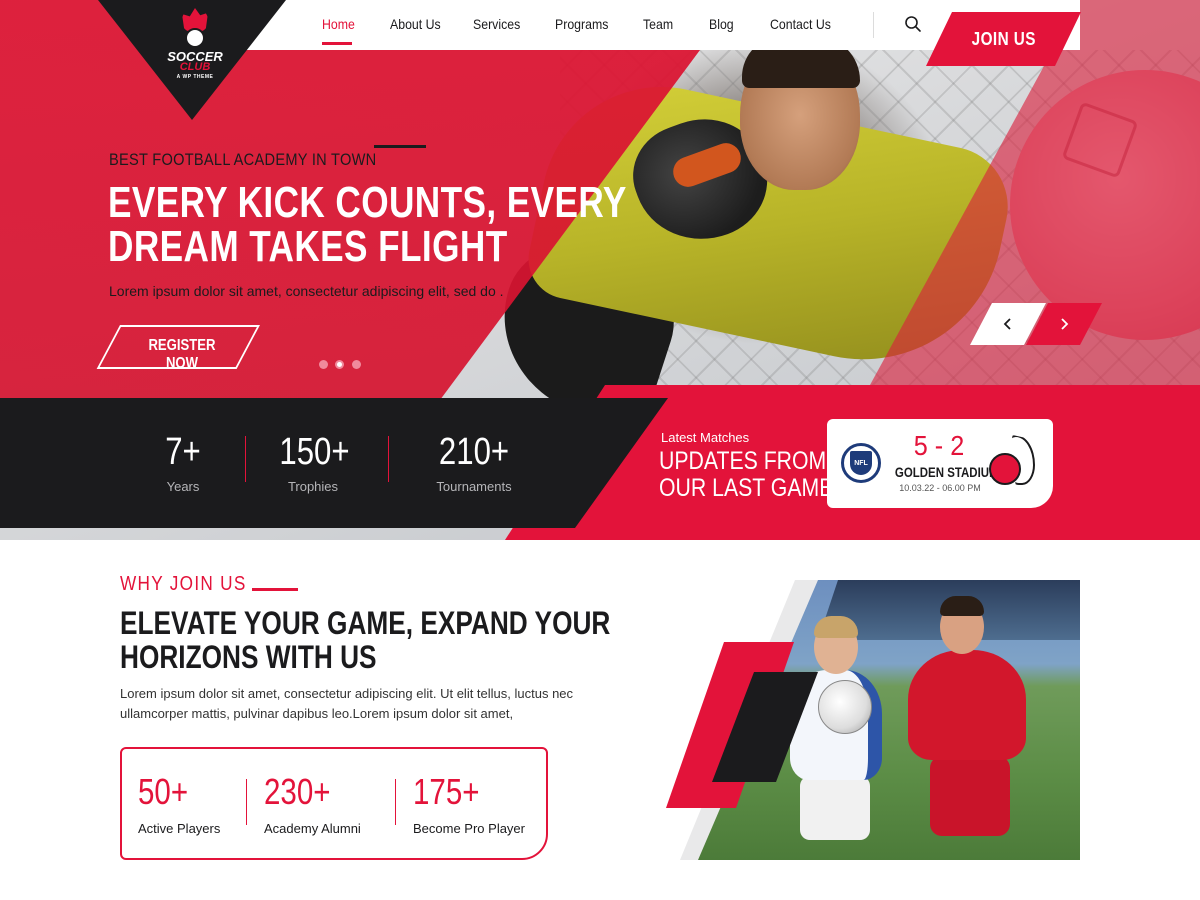  Describe the element at coordinates (581, 24) in the screenshot. I see `nav-programs: Programs` at that location.